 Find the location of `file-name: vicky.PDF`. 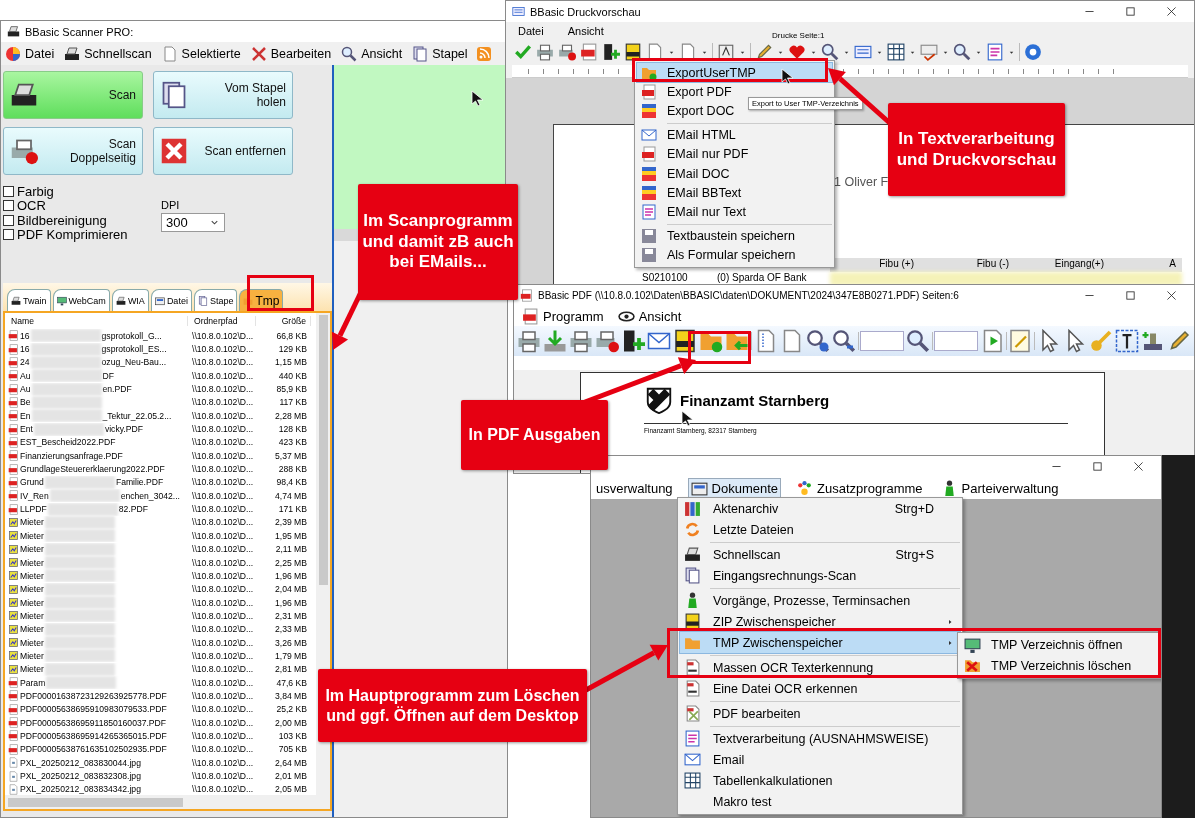

file-name: vicky.PDF is located at coordinates (123, 429).